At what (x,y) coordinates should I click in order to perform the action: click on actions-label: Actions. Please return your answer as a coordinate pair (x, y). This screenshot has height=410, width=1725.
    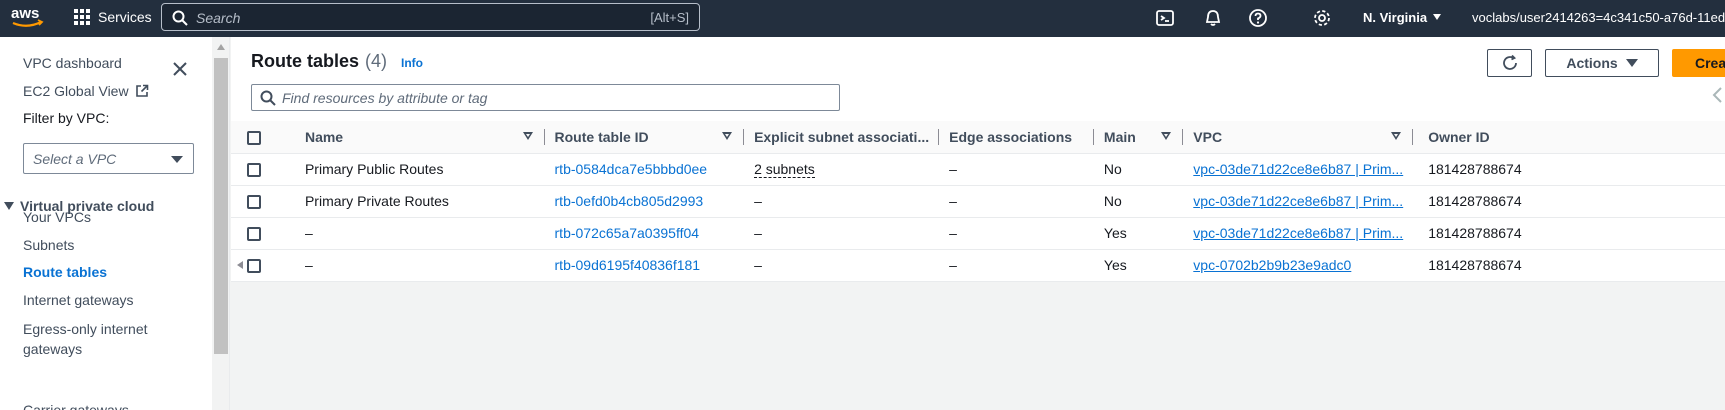
    Looking at the image, I should click on (1592, 63).